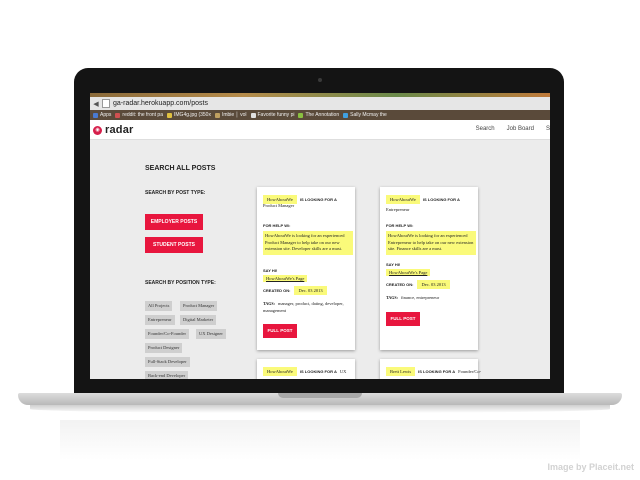  I want to click on tag-all-projects: All Projects, so click(159, 306).